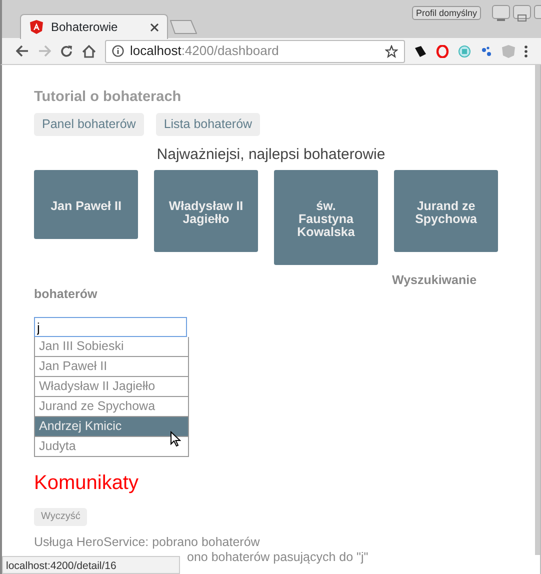 The height and width of the screenshot is (574, 541). I want to click on clear-button: Wyczyść, so click(61, 517).